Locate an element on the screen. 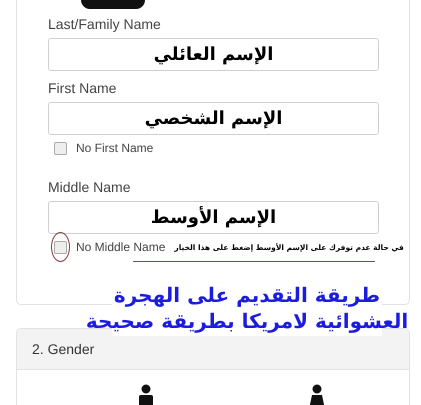 Image resolution: width=421 pixels, height=405 pixels. checkbox-label: No Middle Name is located at coordinates (121, 247).